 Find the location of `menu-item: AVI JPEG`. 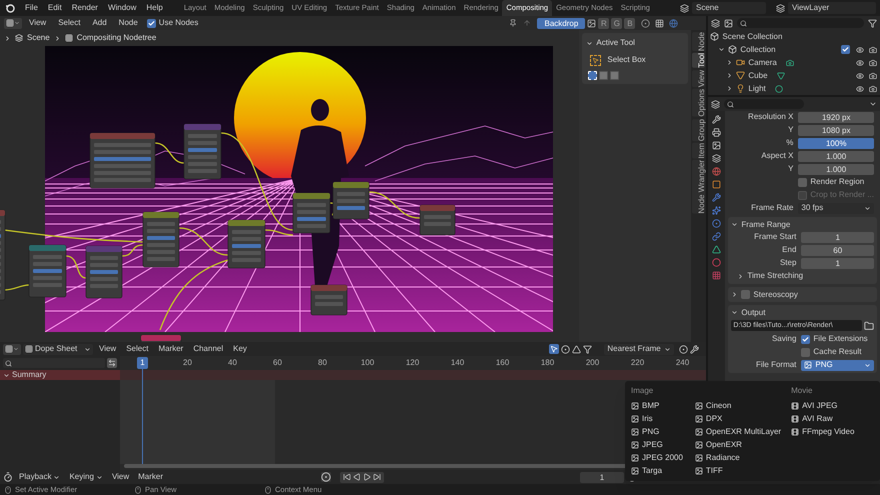

menu-item: AVI JPEG is located at coordinates (822, 406).